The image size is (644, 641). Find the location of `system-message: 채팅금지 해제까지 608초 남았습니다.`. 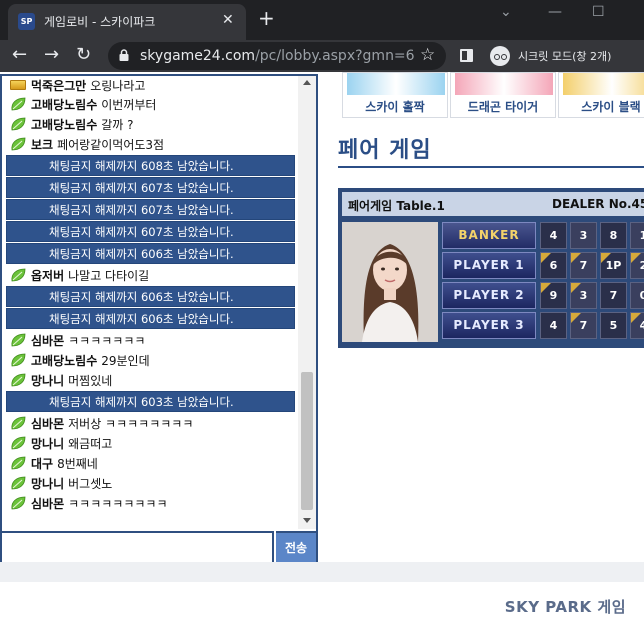

system-message: 채팅금지 해제까지 608초 남았습니다. is located at coordinates (150, 165).